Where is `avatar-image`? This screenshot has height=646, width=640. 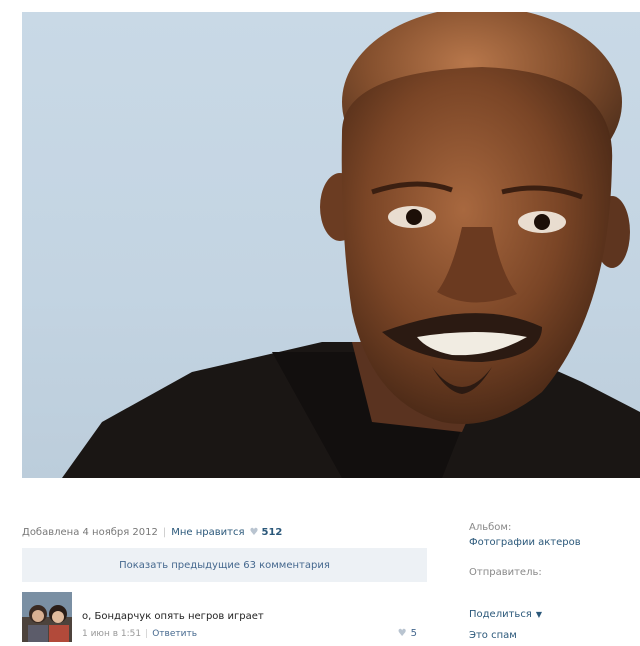
avatar-image is located at coordinates (47, 617).